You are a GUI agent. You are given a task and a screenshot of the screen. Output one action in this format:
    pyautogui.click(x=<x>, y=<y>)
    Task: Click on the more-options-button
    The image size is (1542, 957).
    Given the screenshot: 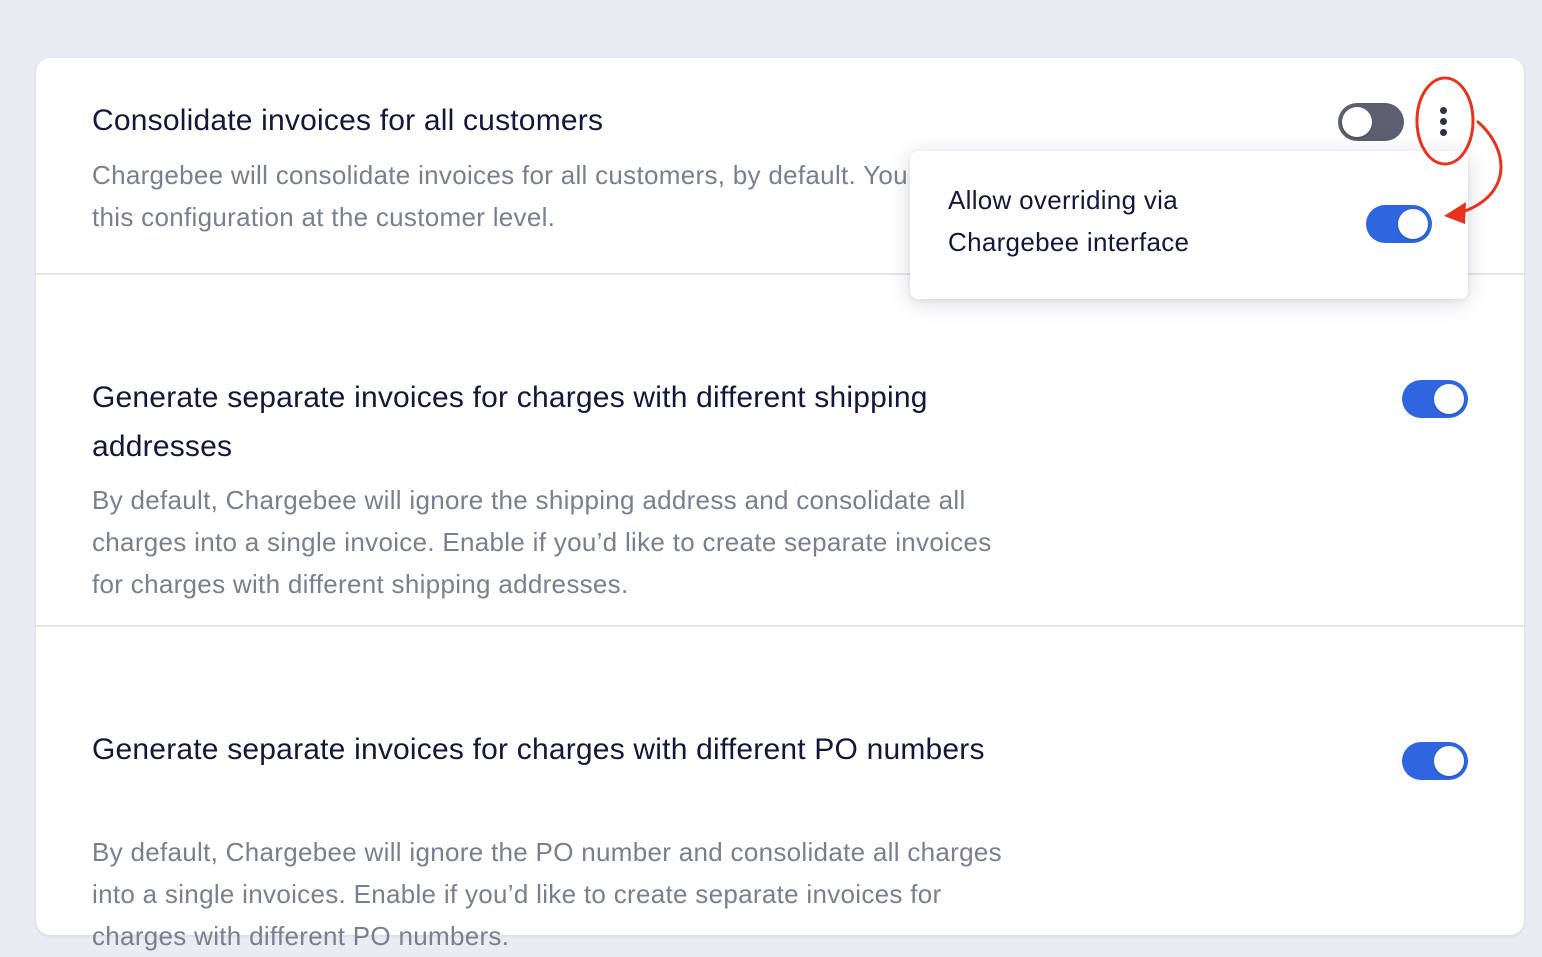 What is the action you would take?
    pyautogui.click(x=1444, y=121)
    